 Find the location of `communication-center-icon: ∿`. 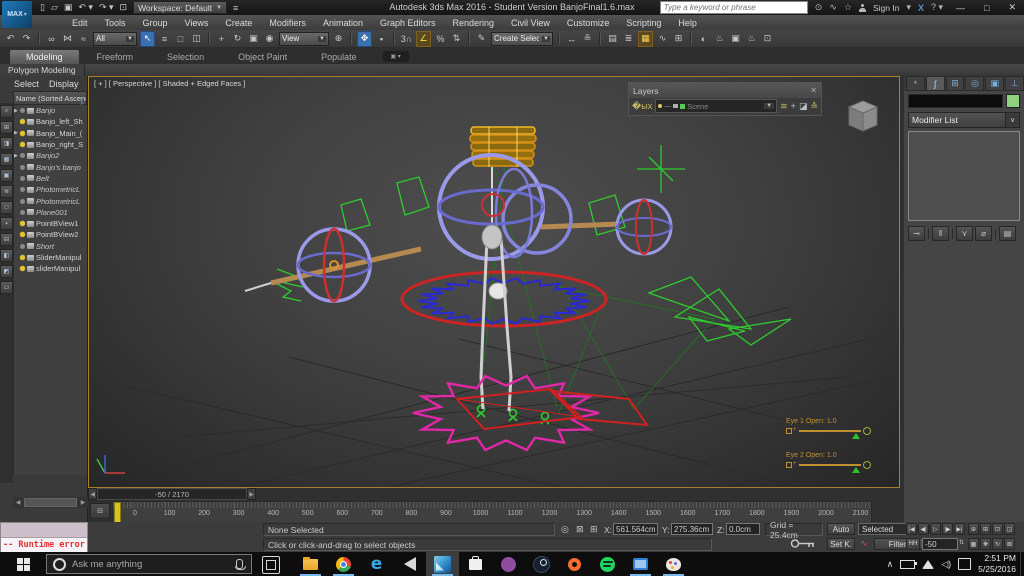

communication-center-icon: ∿ is located at coordinates (833, 7).